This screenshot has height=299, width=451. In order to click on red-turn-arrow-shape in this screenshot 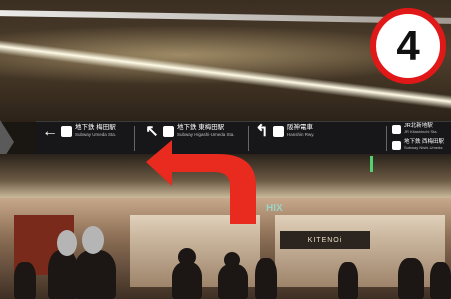, I will do `click(201, 182)`.